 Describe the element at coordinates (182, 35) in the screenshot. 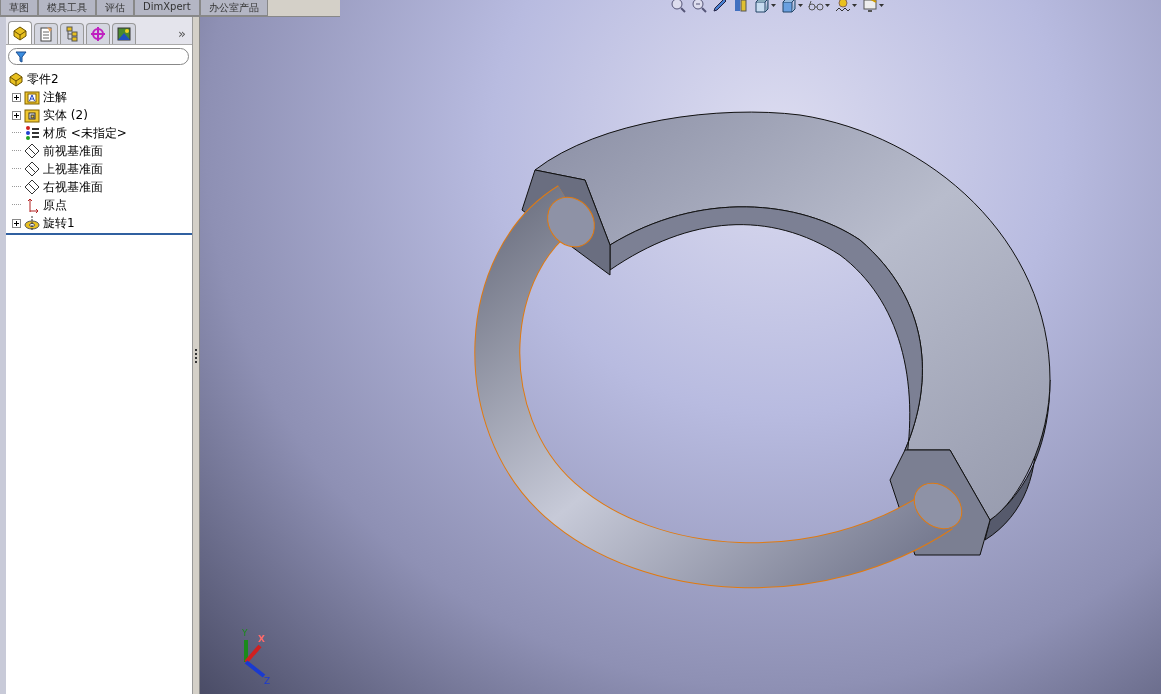

I see `more-tabs-button: »` at that location.